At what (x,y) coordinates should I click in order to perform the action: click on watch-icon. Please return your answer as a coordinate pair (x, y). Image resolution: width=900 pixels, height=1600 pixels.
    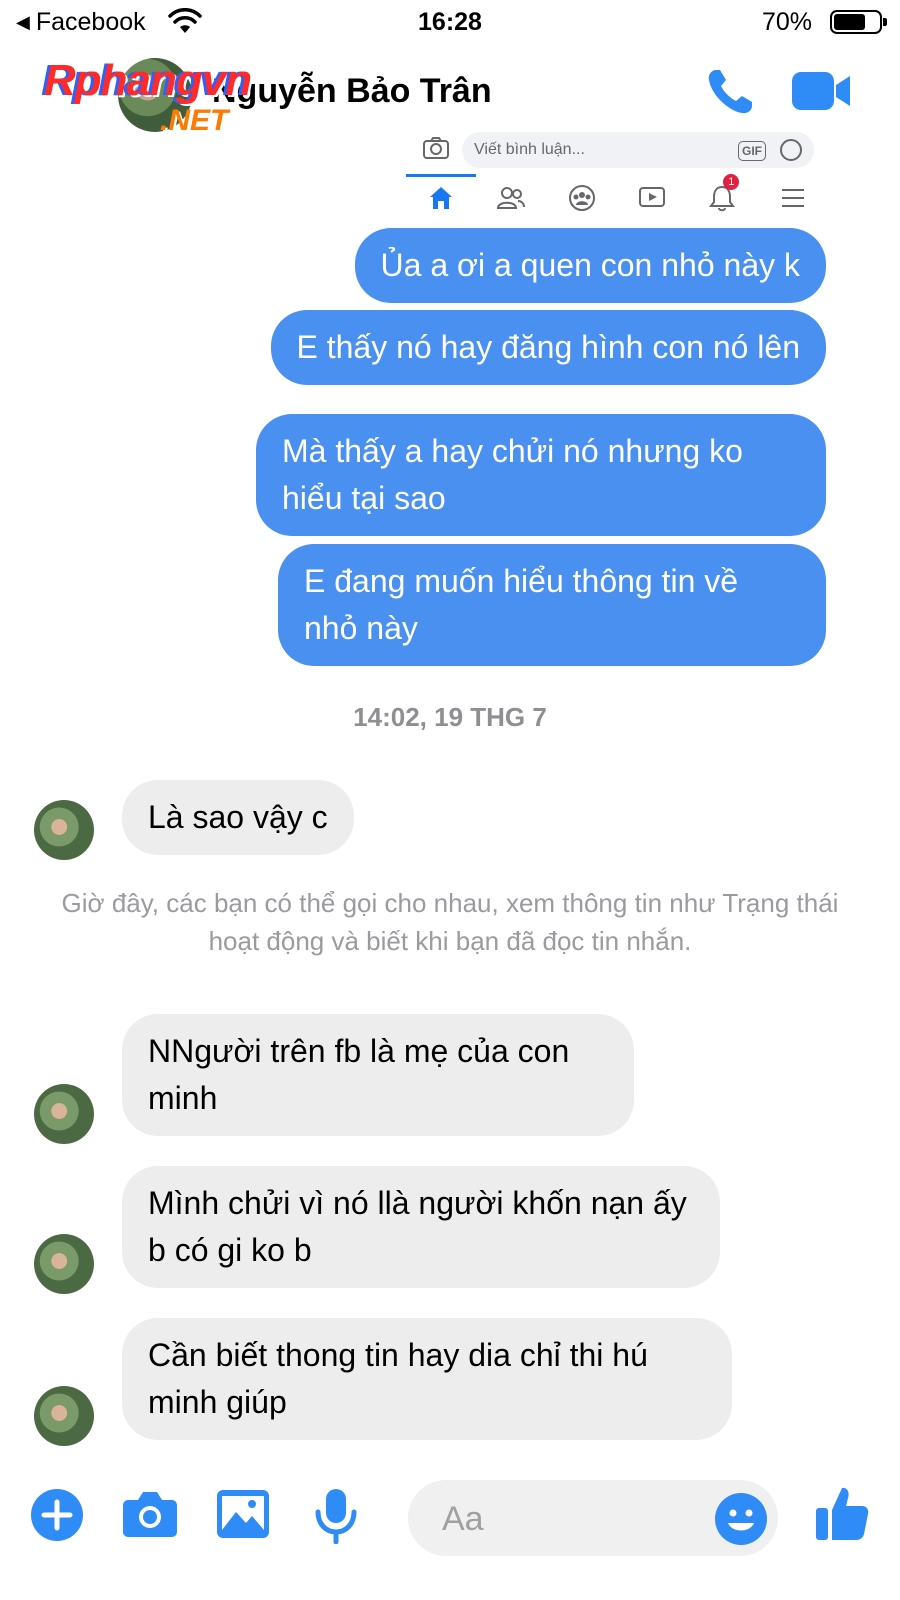
    Looking at the image, I should click on (652, 198).